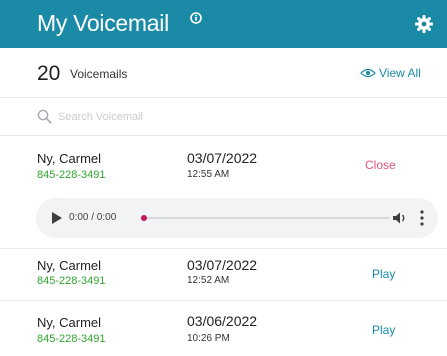 This screenshot has height=356, width=447. Describe the element at coordinates (93, 217) in the screenshot. I see `audio-time-display: 0:00 / 0:00` at that location.